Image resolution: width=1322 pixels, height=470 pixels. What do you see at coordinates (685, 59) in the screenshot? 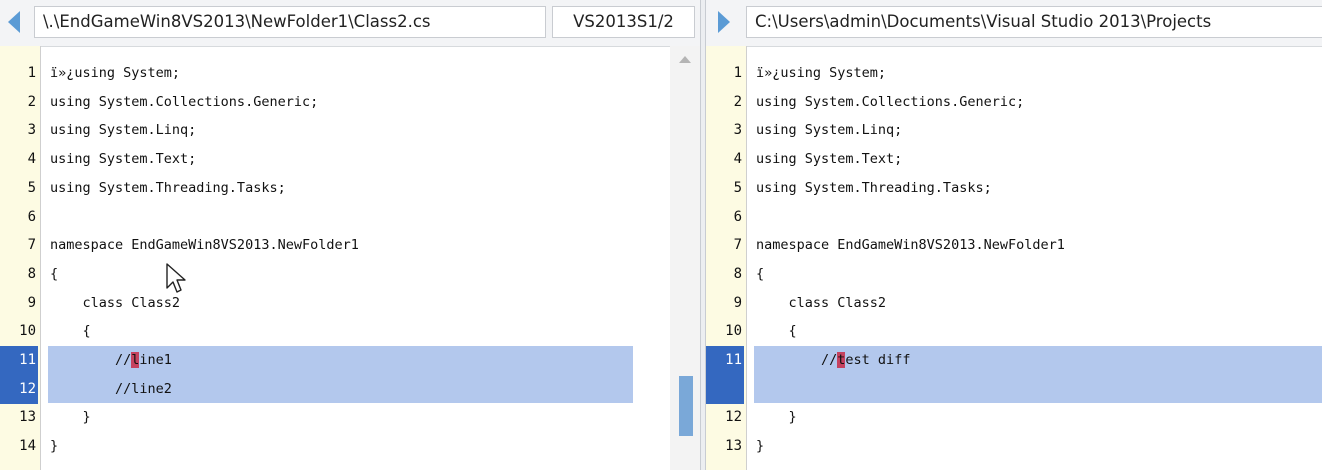
I see `scroll-up-arrow-icon` at bounding box center [685, 59].